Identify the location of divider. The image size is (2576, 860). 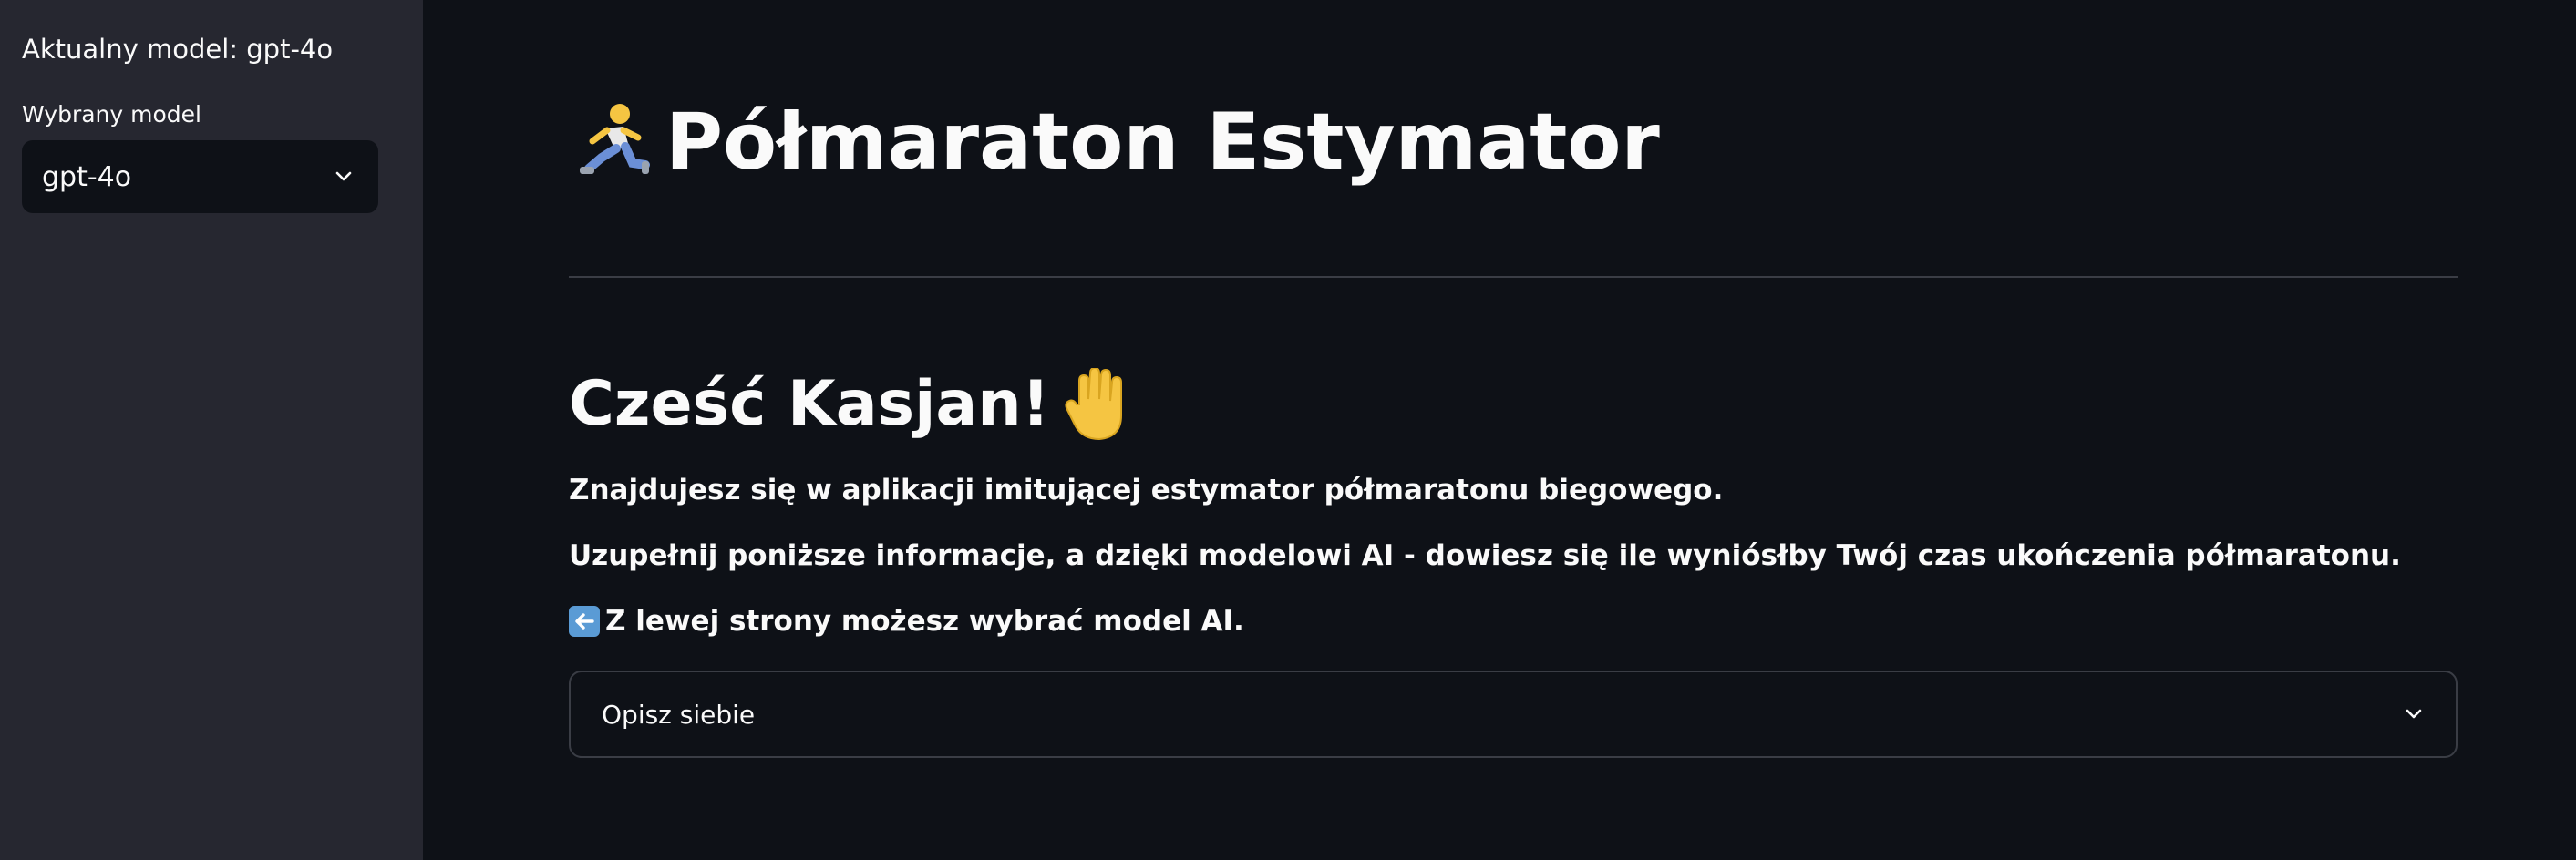
(1513, 277).